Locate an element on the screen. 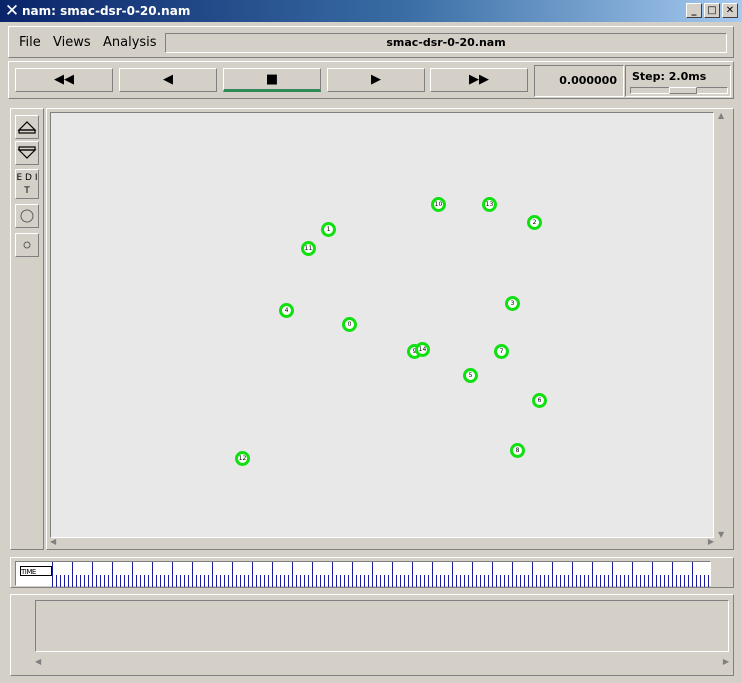 The height and width of the screenshot is (683, 742). bottom-scroll-right-icon: ▶ is located at coordinates (726, 661).